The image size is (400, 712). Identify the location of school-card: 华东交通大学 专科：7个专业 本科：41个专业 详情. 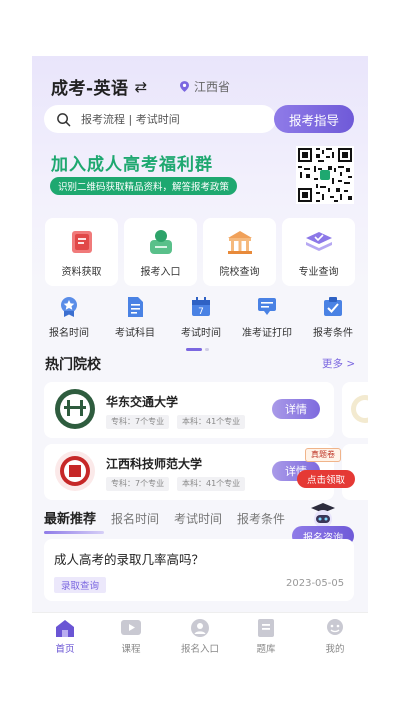
(189, 410).